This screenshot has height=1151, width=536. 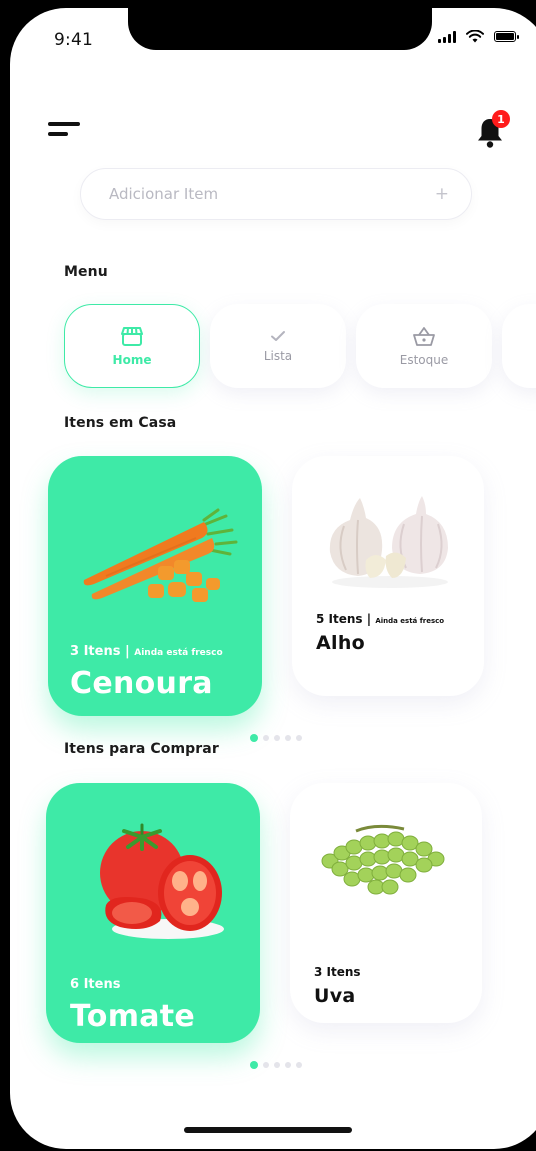 I want to click on menu-tabs: Home Lista Estoque, so click(x=300, y=348).